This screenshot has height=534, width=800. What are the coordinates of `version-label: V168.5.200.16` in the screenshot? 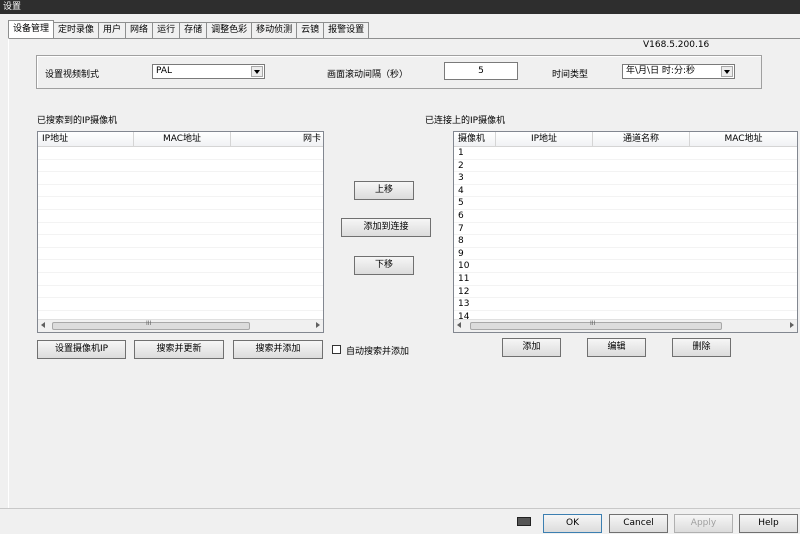 It's located at (676, 45).